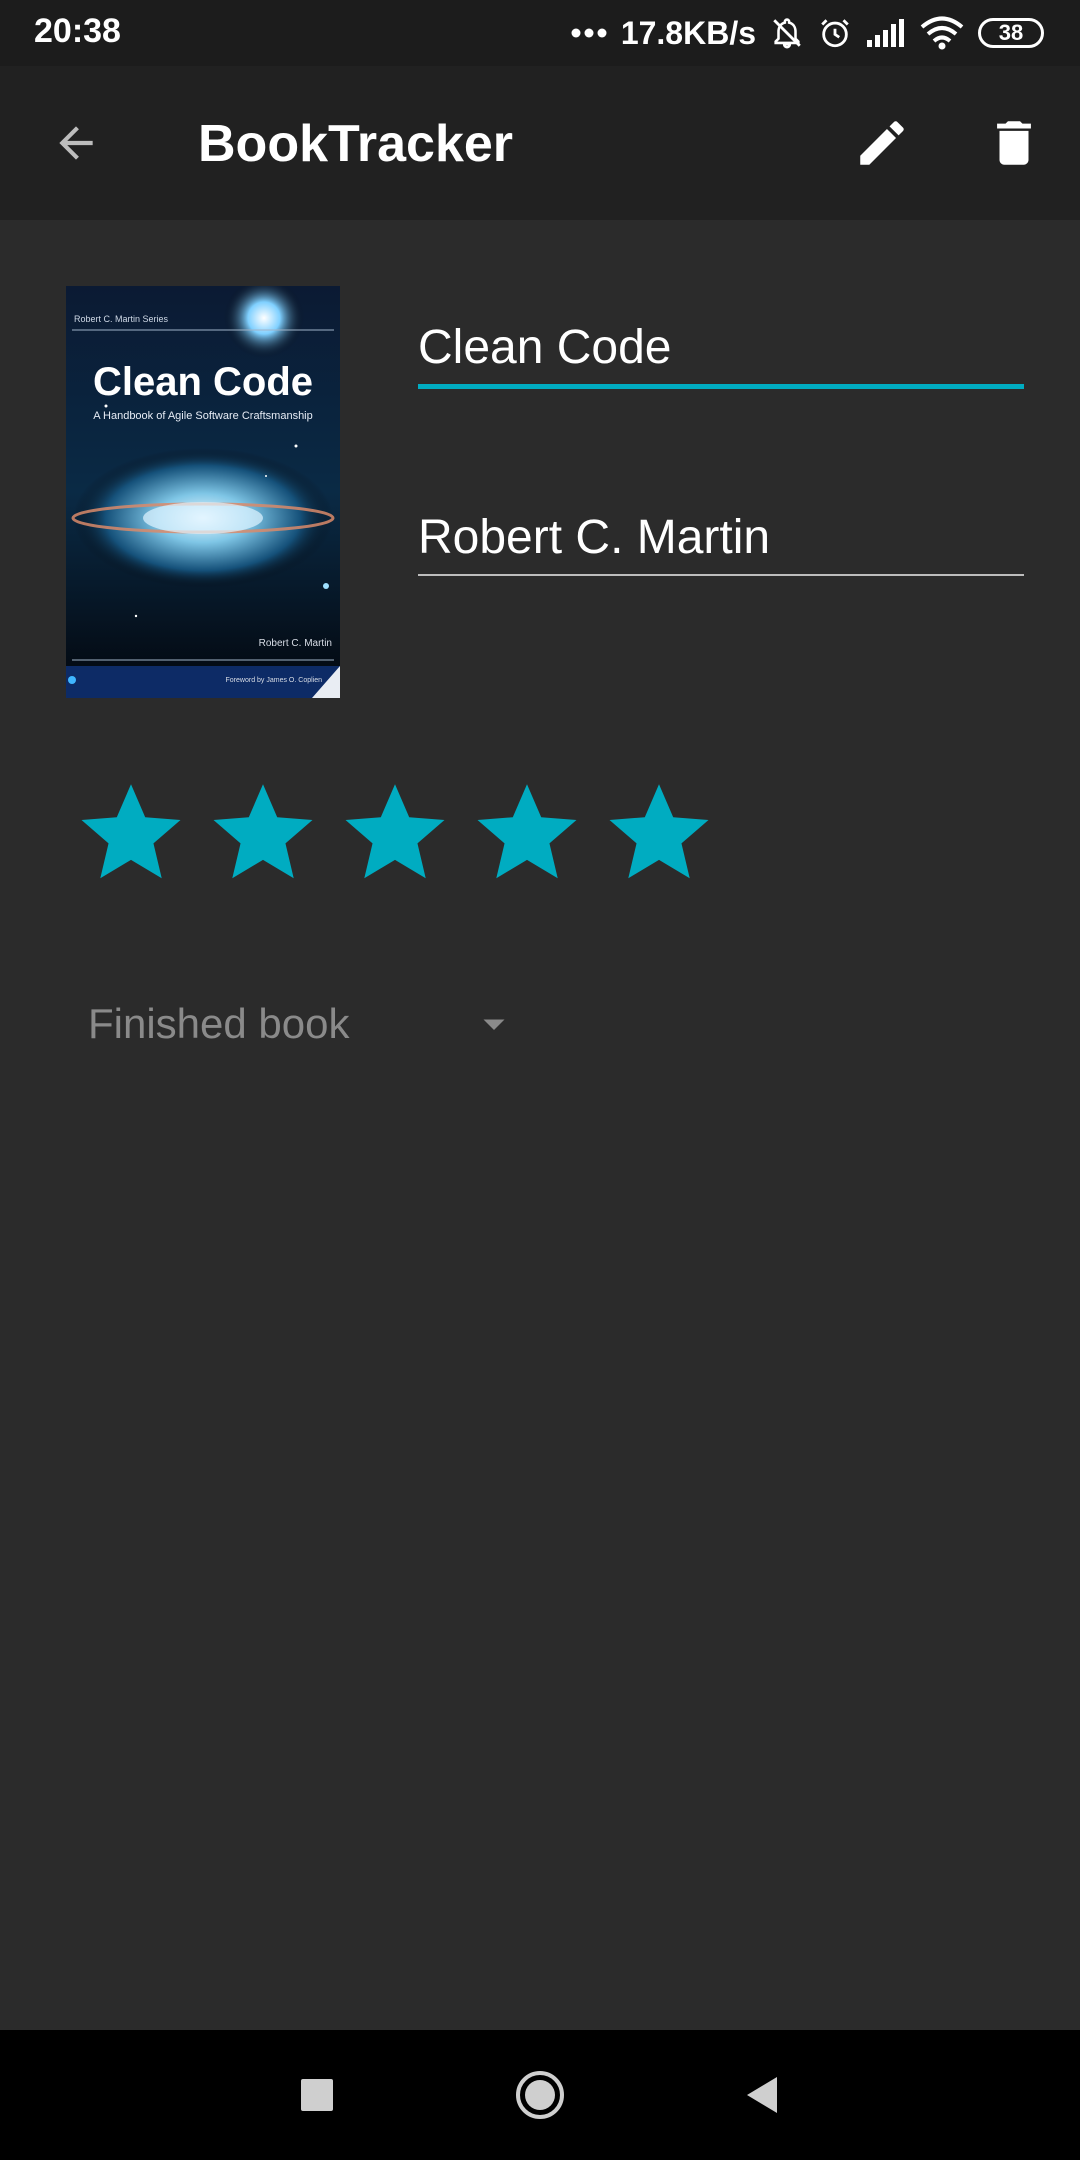 This screenshot has width=1080, height=2160. I want to click on status-bar: 20:38 17.8KB/s 38, so click(540, 33).